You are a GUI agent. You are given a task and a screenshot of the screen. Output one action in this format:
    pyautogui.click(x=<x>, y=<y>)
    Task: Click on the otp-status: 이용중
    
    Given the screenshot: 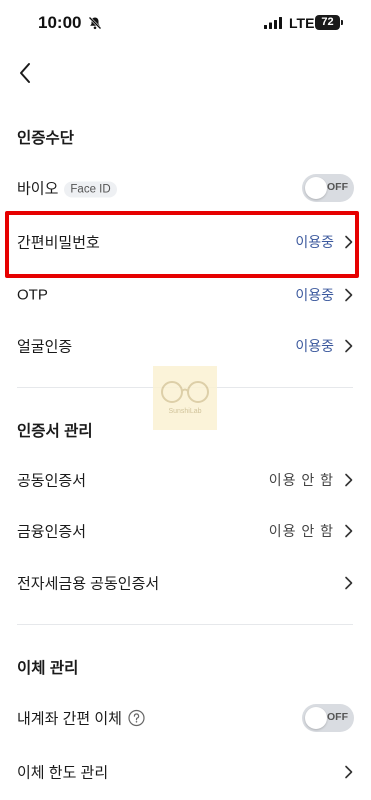 What is the action you would take?
    pyautogui.click(x=314, y=295)
    